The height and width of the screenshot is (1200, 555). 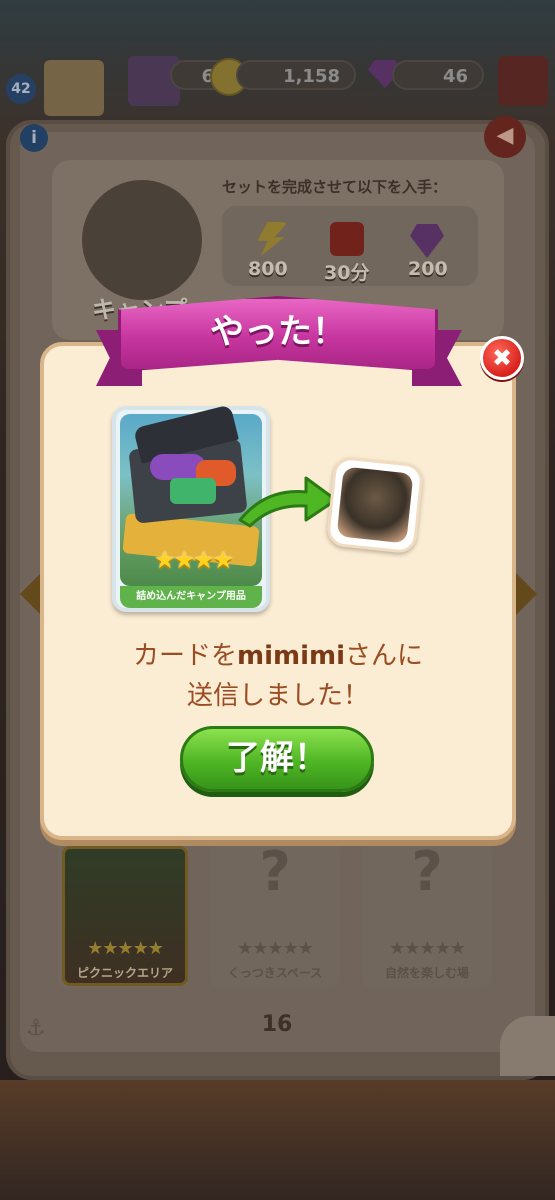 I want to click on sleeping-bag-icon, so click(x=193, y=491).